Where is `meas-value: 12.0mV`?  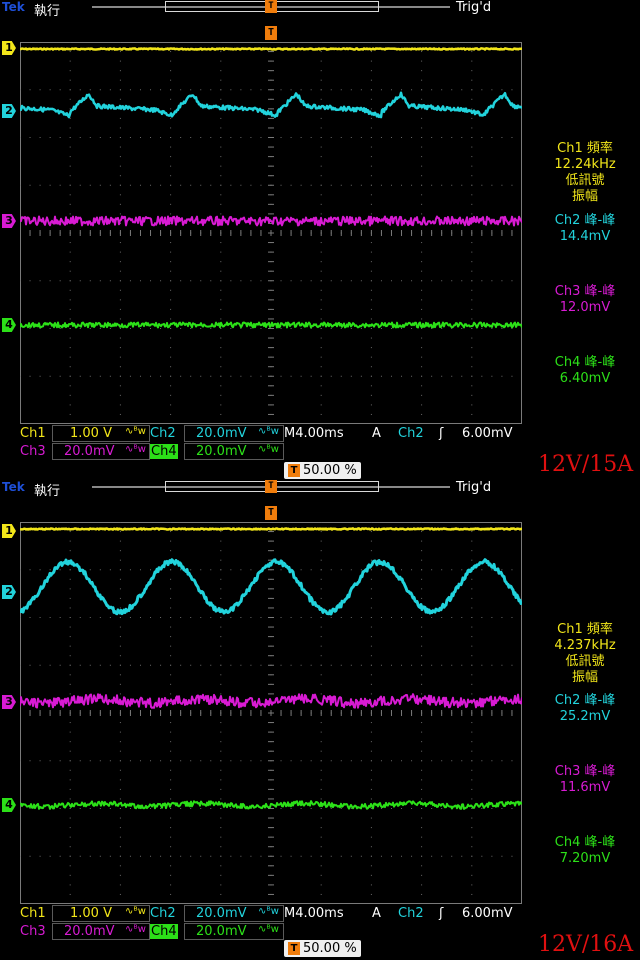 meas-value: 12.0mV is located at coordinates (585, 307).